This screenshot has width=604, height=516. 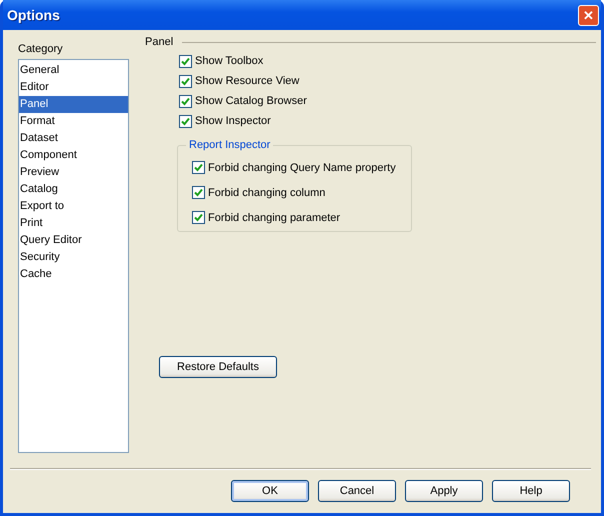 What do you see at coordinates (73, 104) in the screenshot?
I see `category-item: Panel` at bounding box center [73, 104].